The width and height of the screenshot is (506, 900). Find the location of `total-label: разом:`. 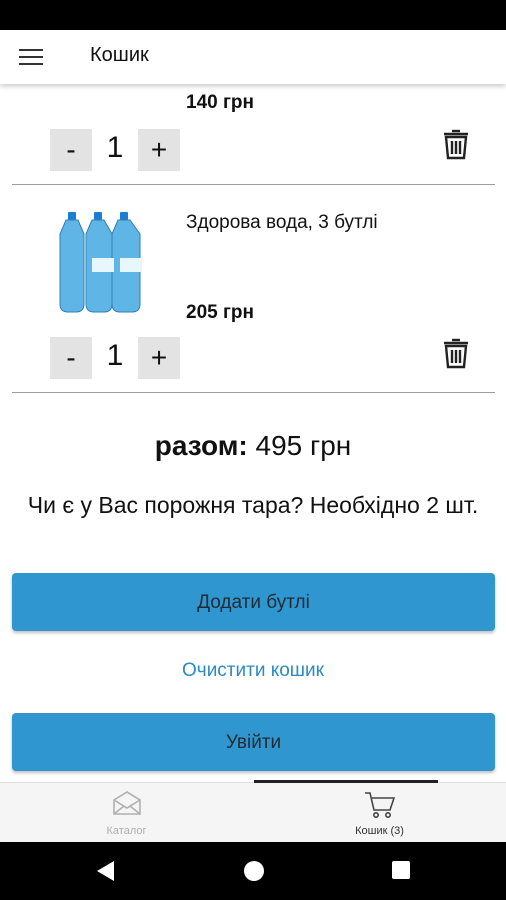

total-label: разом: is located at coordinates (201, 445).